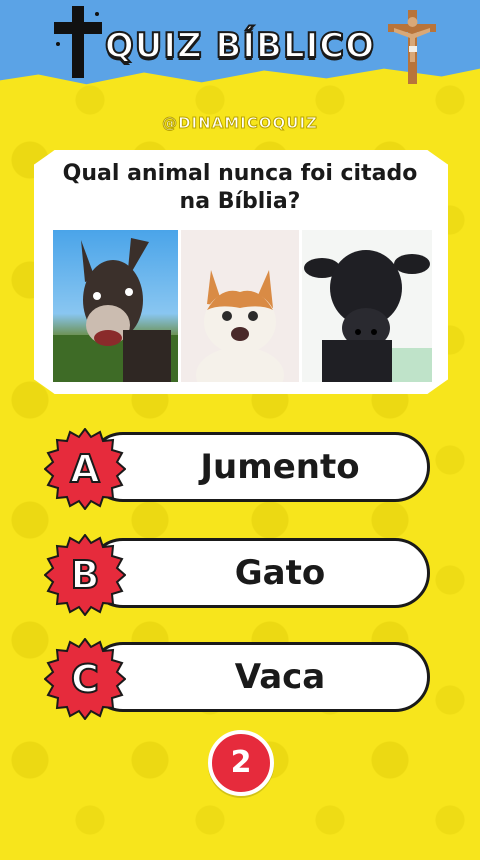 This screenshot has width=480, height=860. What do you see at coordinates (367, 306) in the screenshot?
I see `cow-photo` at bounding box center [367, 306].